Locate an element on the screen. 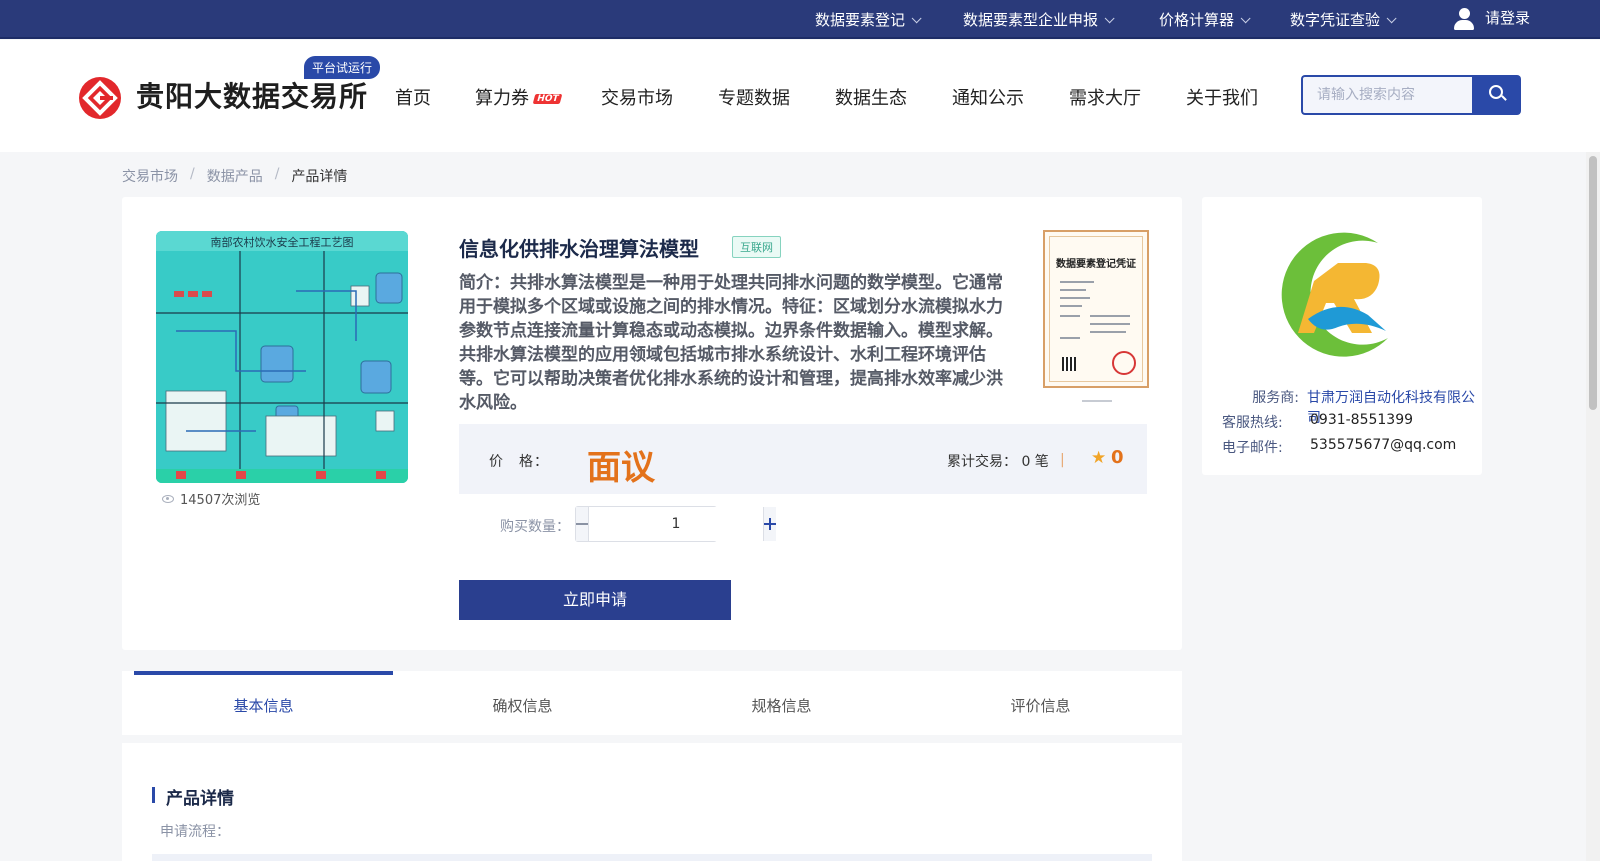 The height and width of the screenshot is (861, 1600). nav-about: 关于我们 is located at coordinates (1222, 97).